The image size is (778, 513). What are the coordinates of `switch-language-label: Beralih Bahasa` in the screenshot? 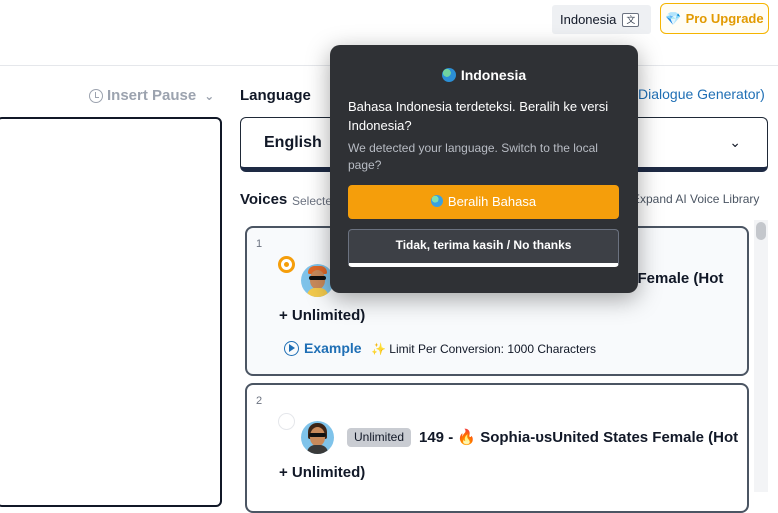 It's located at (492, 201).